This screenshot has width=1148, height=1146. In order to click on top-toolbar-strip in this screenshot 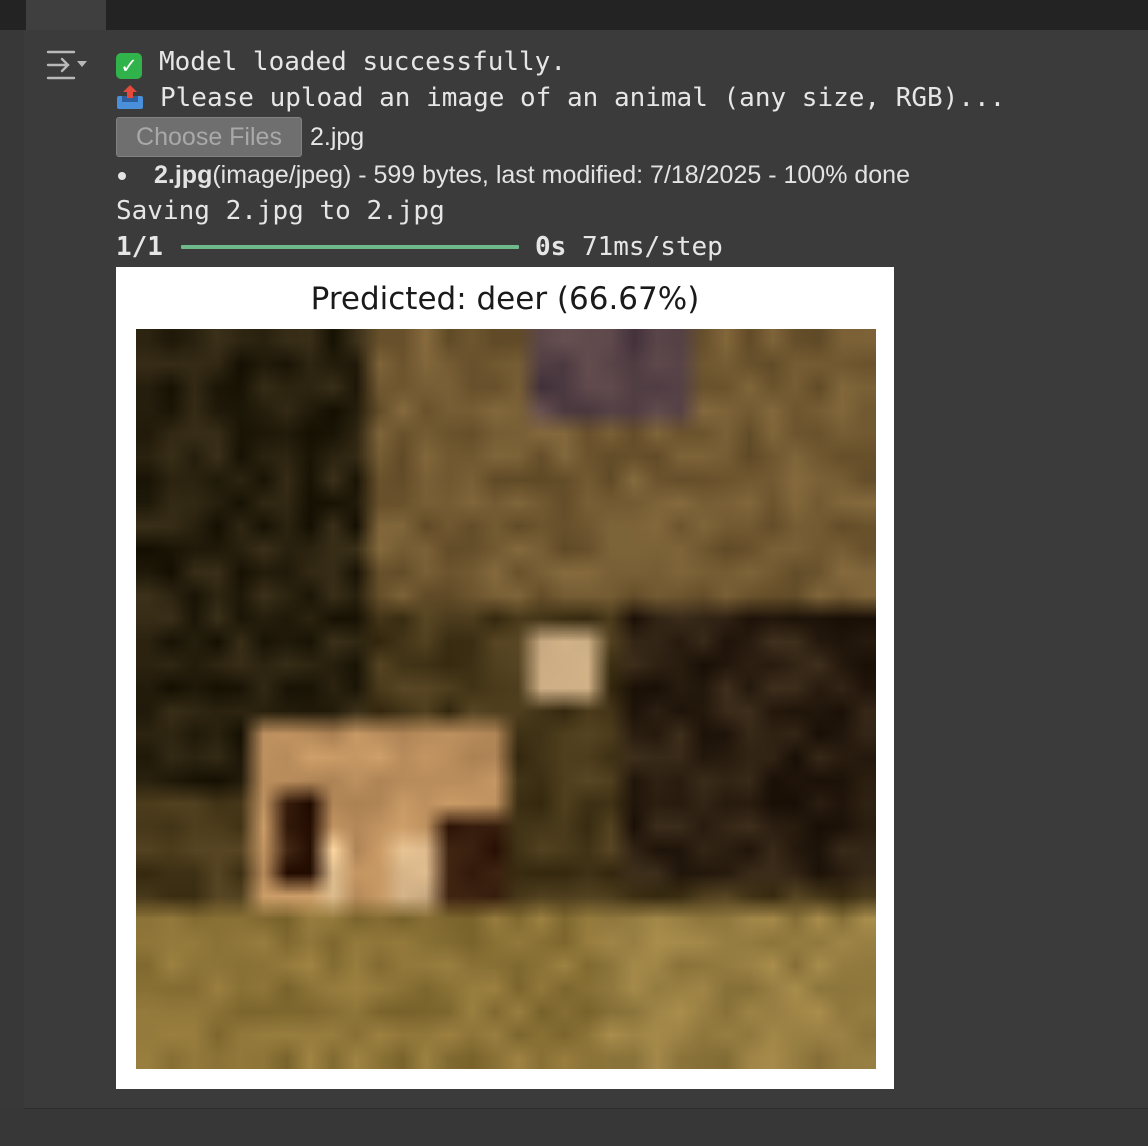, I will do `click(574, 15)`.